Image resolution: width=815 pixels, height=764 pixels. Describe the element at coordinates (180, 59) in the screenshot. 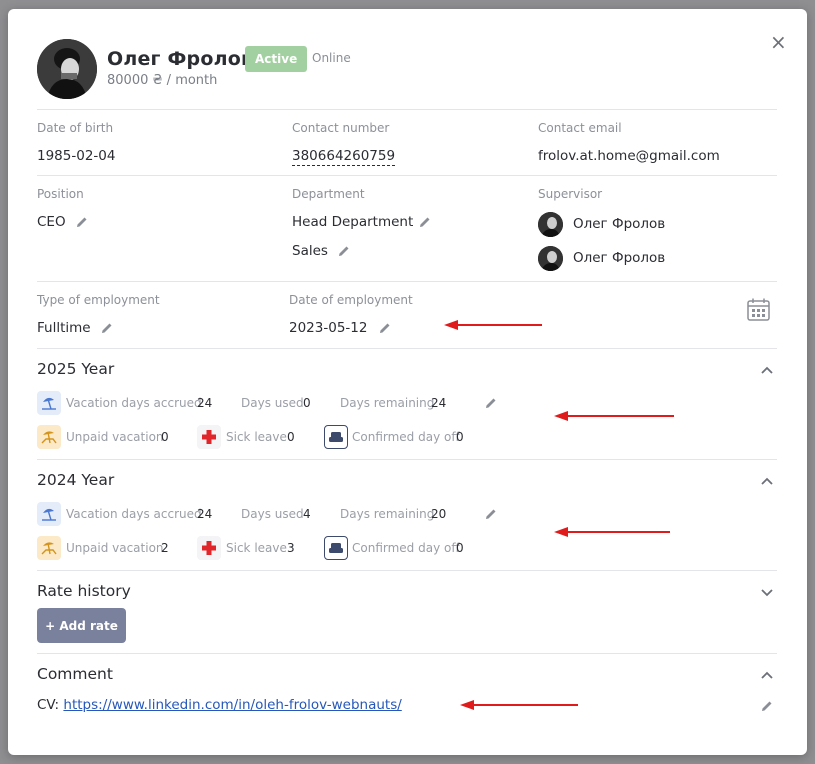

I see `employee-name: Олег Фролов` at that location.